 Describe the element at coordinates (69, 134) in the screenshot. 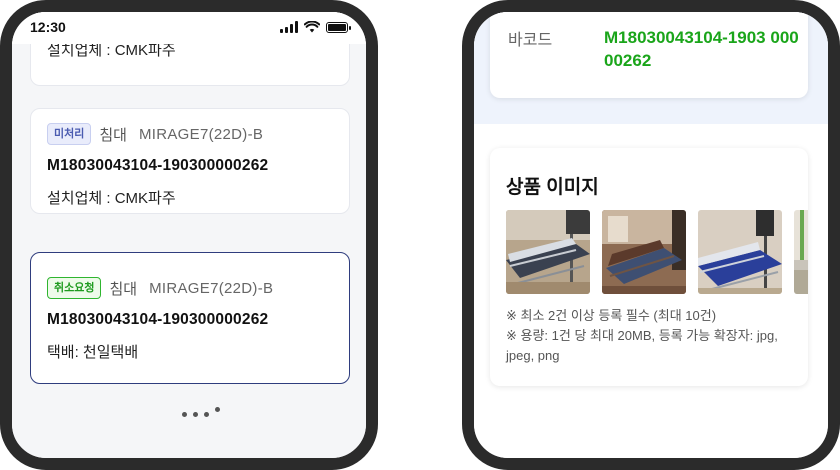

I see `status-badge: 미처리` at that location.